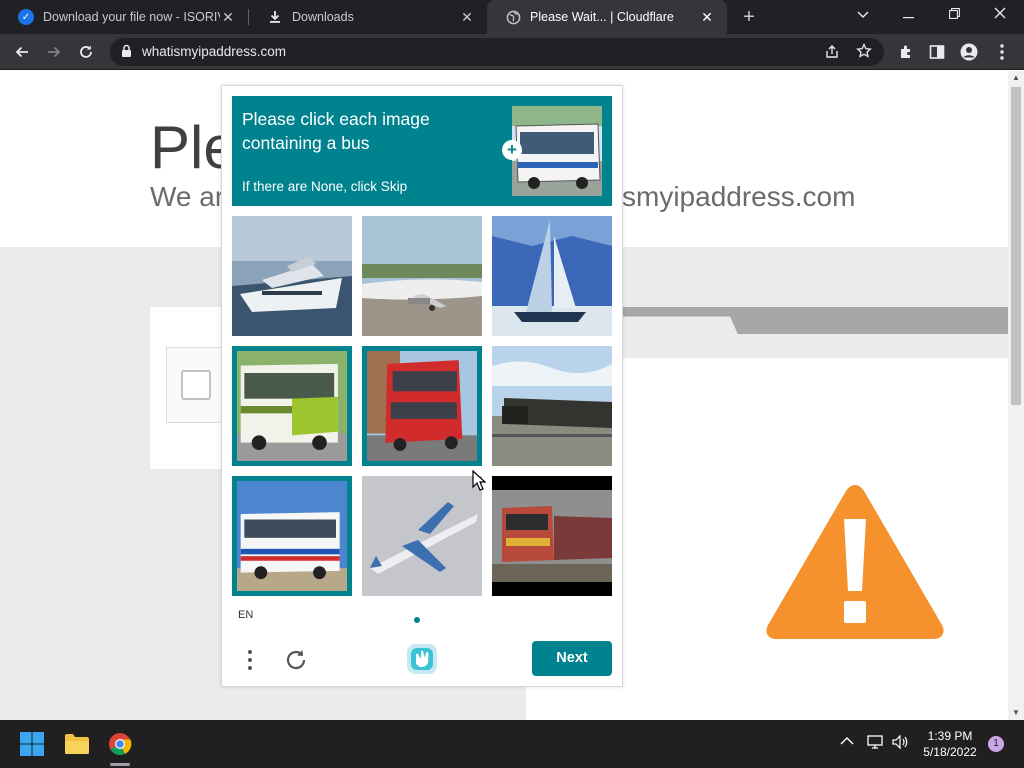 The image size is (1024, 768). What do you see at coordinates (552, 536) in the screenshot?
I see `captcha-tile-freight-train` at bounding box center [552, 536].